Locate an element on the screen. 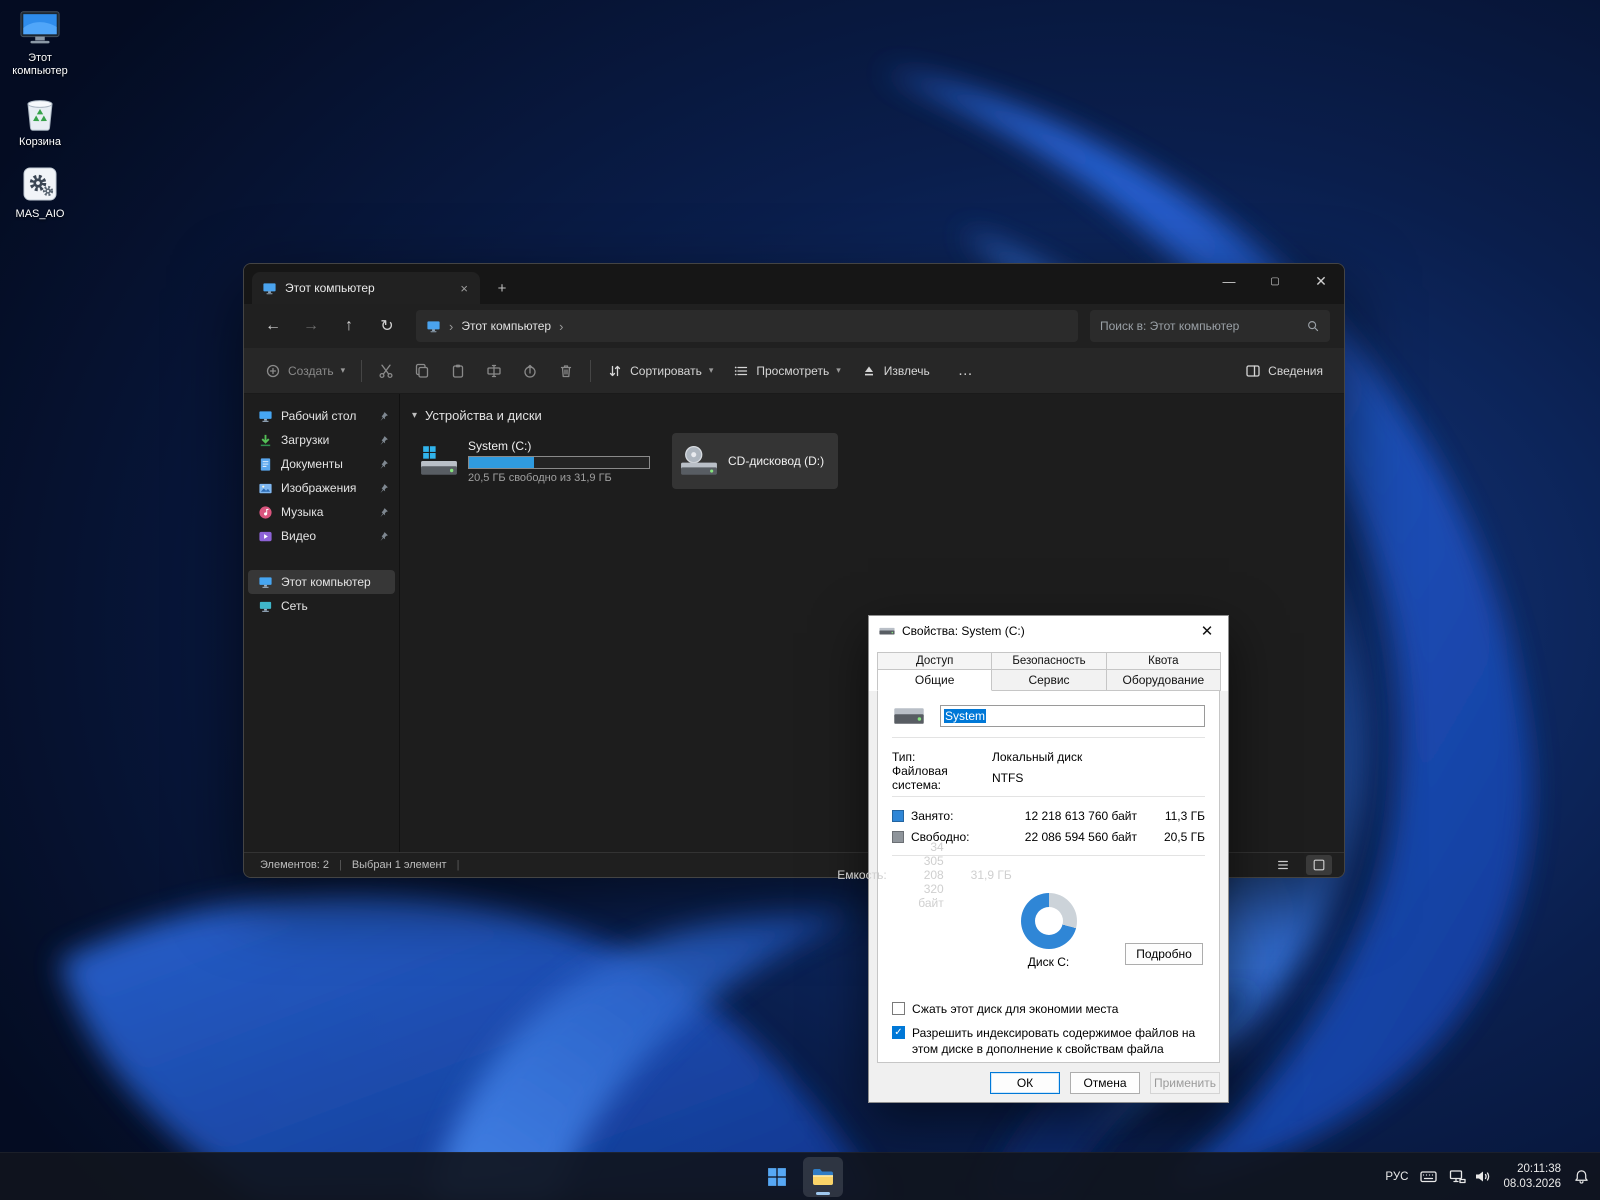  compress-checkbox-row: Сжать этот диск для экономии места is located at coordinates (1048, 1009).